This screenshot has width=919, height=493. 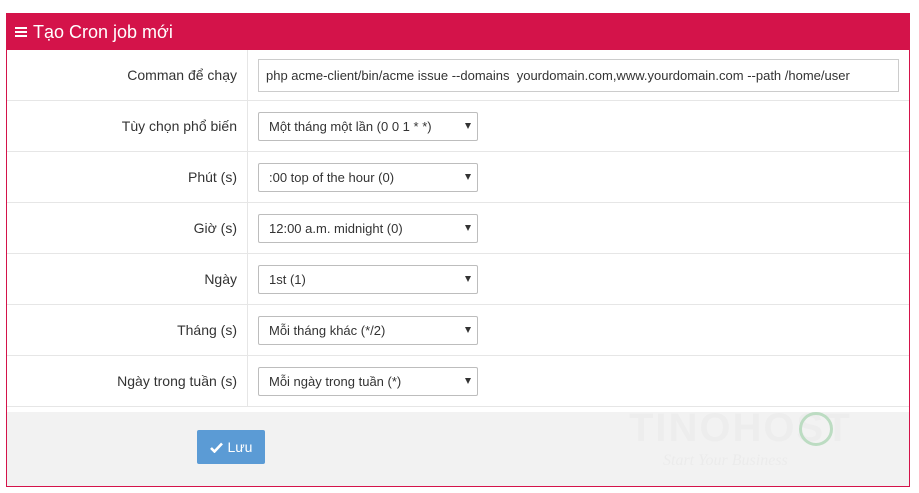 What do you see at coordinates (127, 381) in the screenshot?
I see `weekday-label: Ngày trong tuần (s)` at bounding box center [127, 381].